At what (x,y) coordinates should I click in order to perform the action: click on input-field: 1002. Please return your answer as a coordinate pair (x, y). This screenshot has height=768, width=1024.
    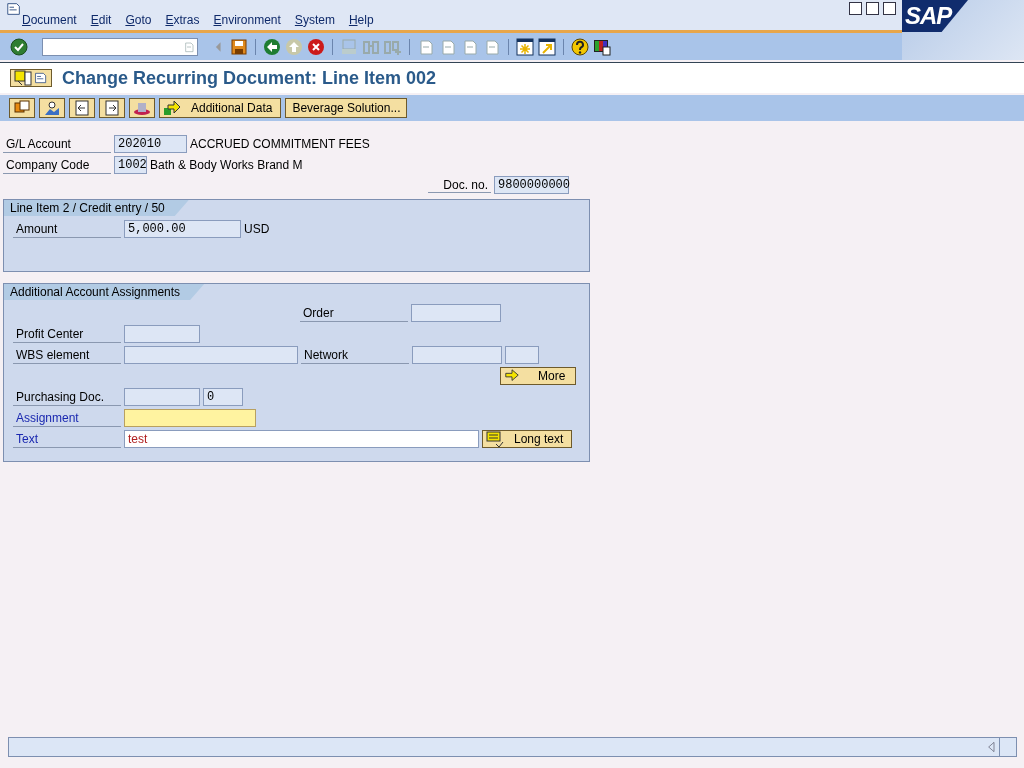
    Looking at the image, I should click on (130, 164).